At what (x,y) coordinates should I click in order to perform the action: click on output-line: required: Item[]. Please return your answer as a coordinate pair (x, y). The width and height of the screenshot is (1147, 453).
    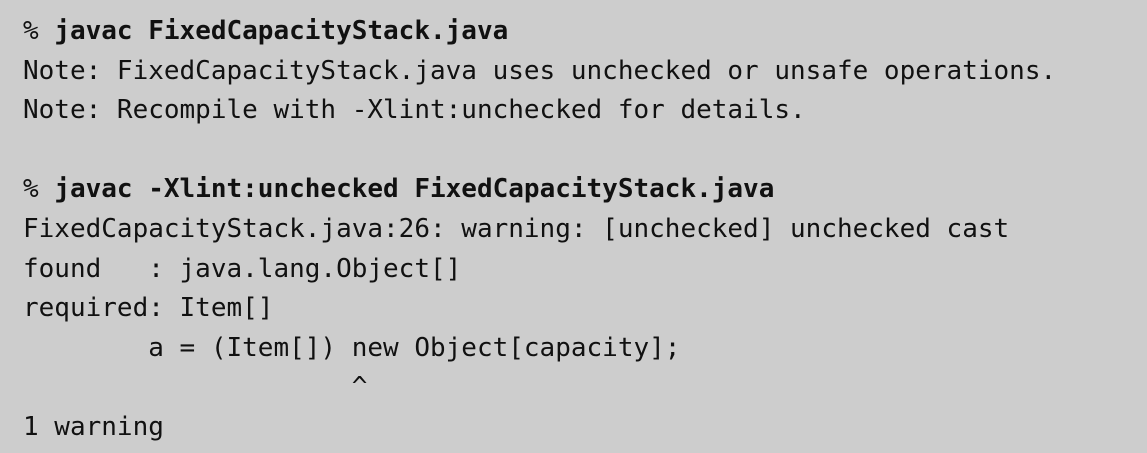
    Looking at the image, I should click on (148, 308).